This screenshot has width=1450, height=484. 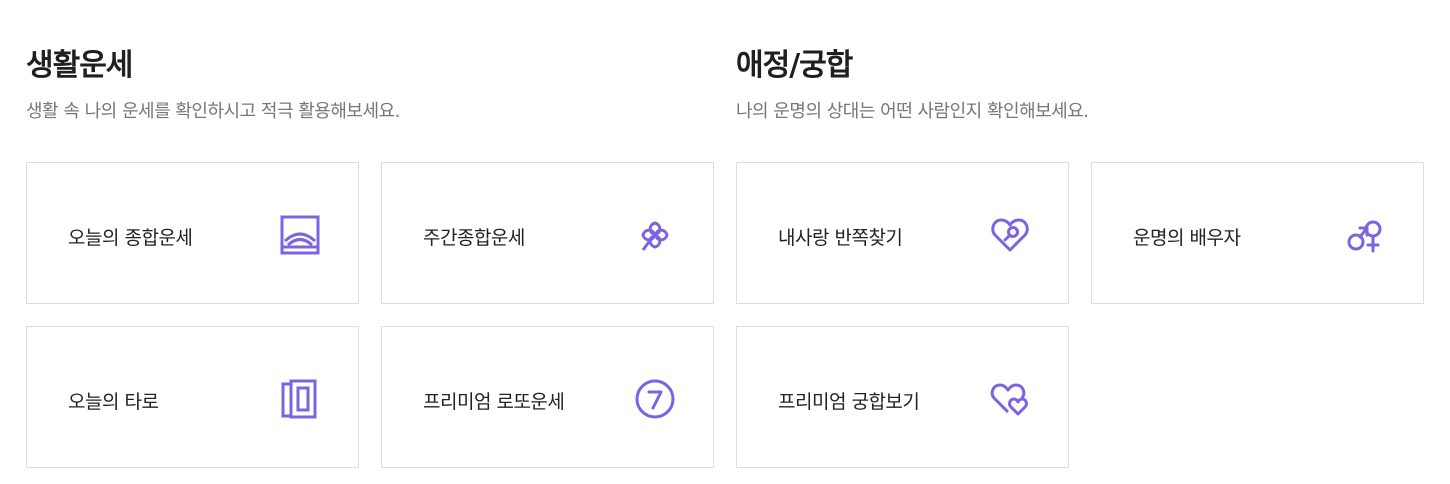 What do you see at coordinates (655, 235) in the screenshot?
I see `clover-icon` at bounding box center [655, 235].